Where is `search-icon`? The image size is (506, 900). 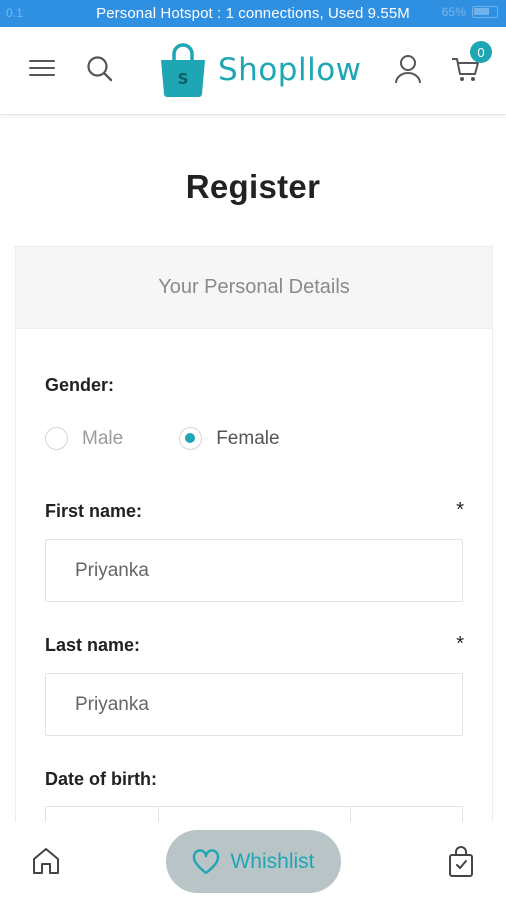 search-icon is located at coordinates (100, 69).